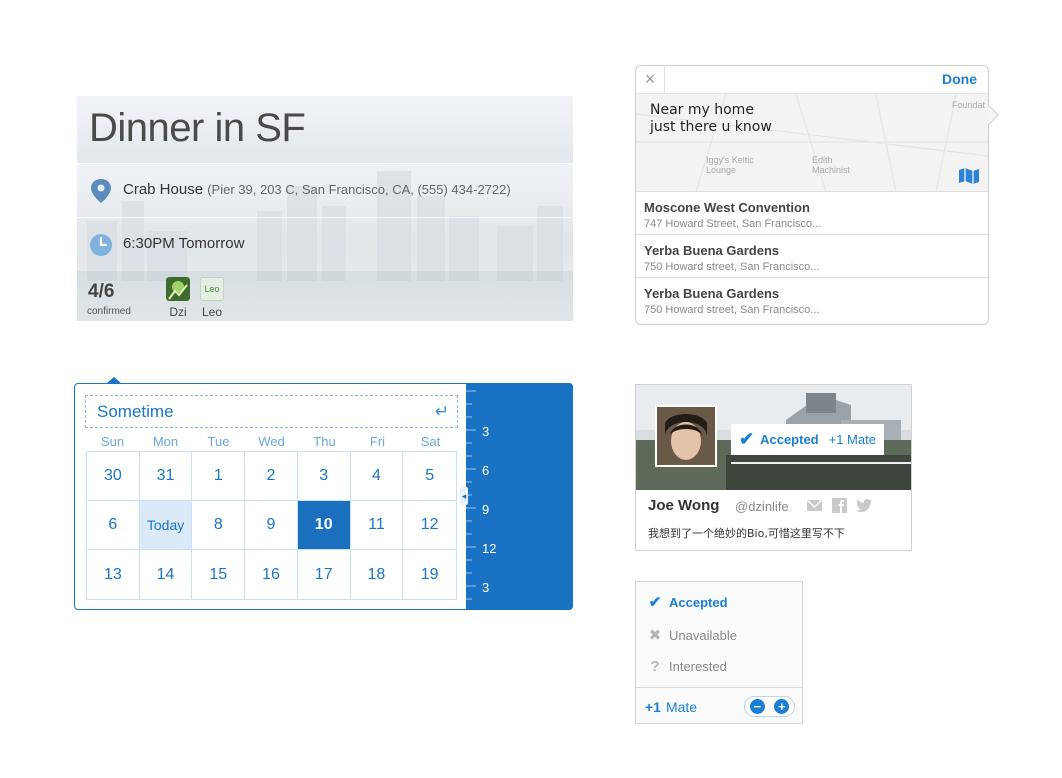  What do you see at coordinates (178, 312) in the screenshot?
I see `attendee-name: Dzi` at bounding box center [178, 312].